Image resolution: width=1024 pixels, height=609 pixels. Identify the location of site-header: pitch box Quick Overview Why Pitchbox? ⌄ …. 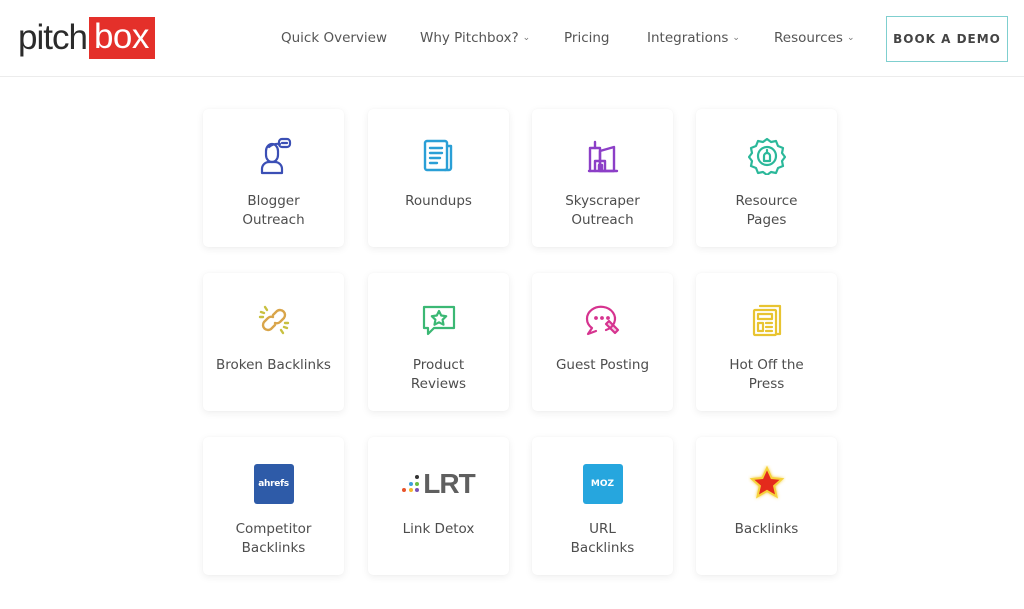
(512, 38).